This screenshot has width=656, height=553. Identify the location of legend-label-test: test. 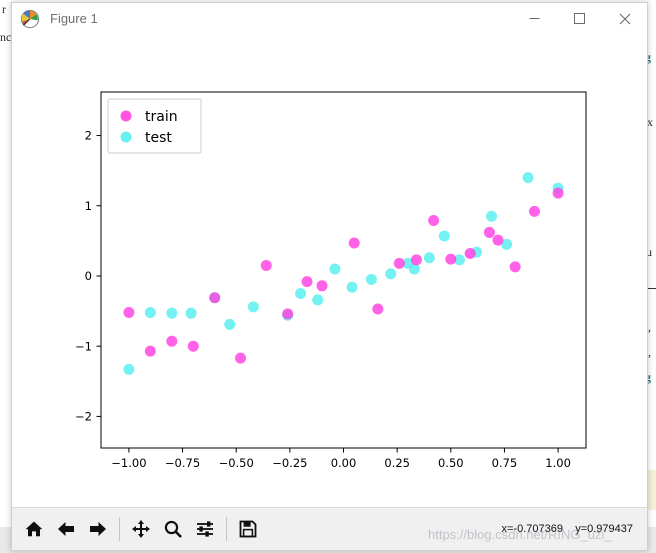
(158, 138).